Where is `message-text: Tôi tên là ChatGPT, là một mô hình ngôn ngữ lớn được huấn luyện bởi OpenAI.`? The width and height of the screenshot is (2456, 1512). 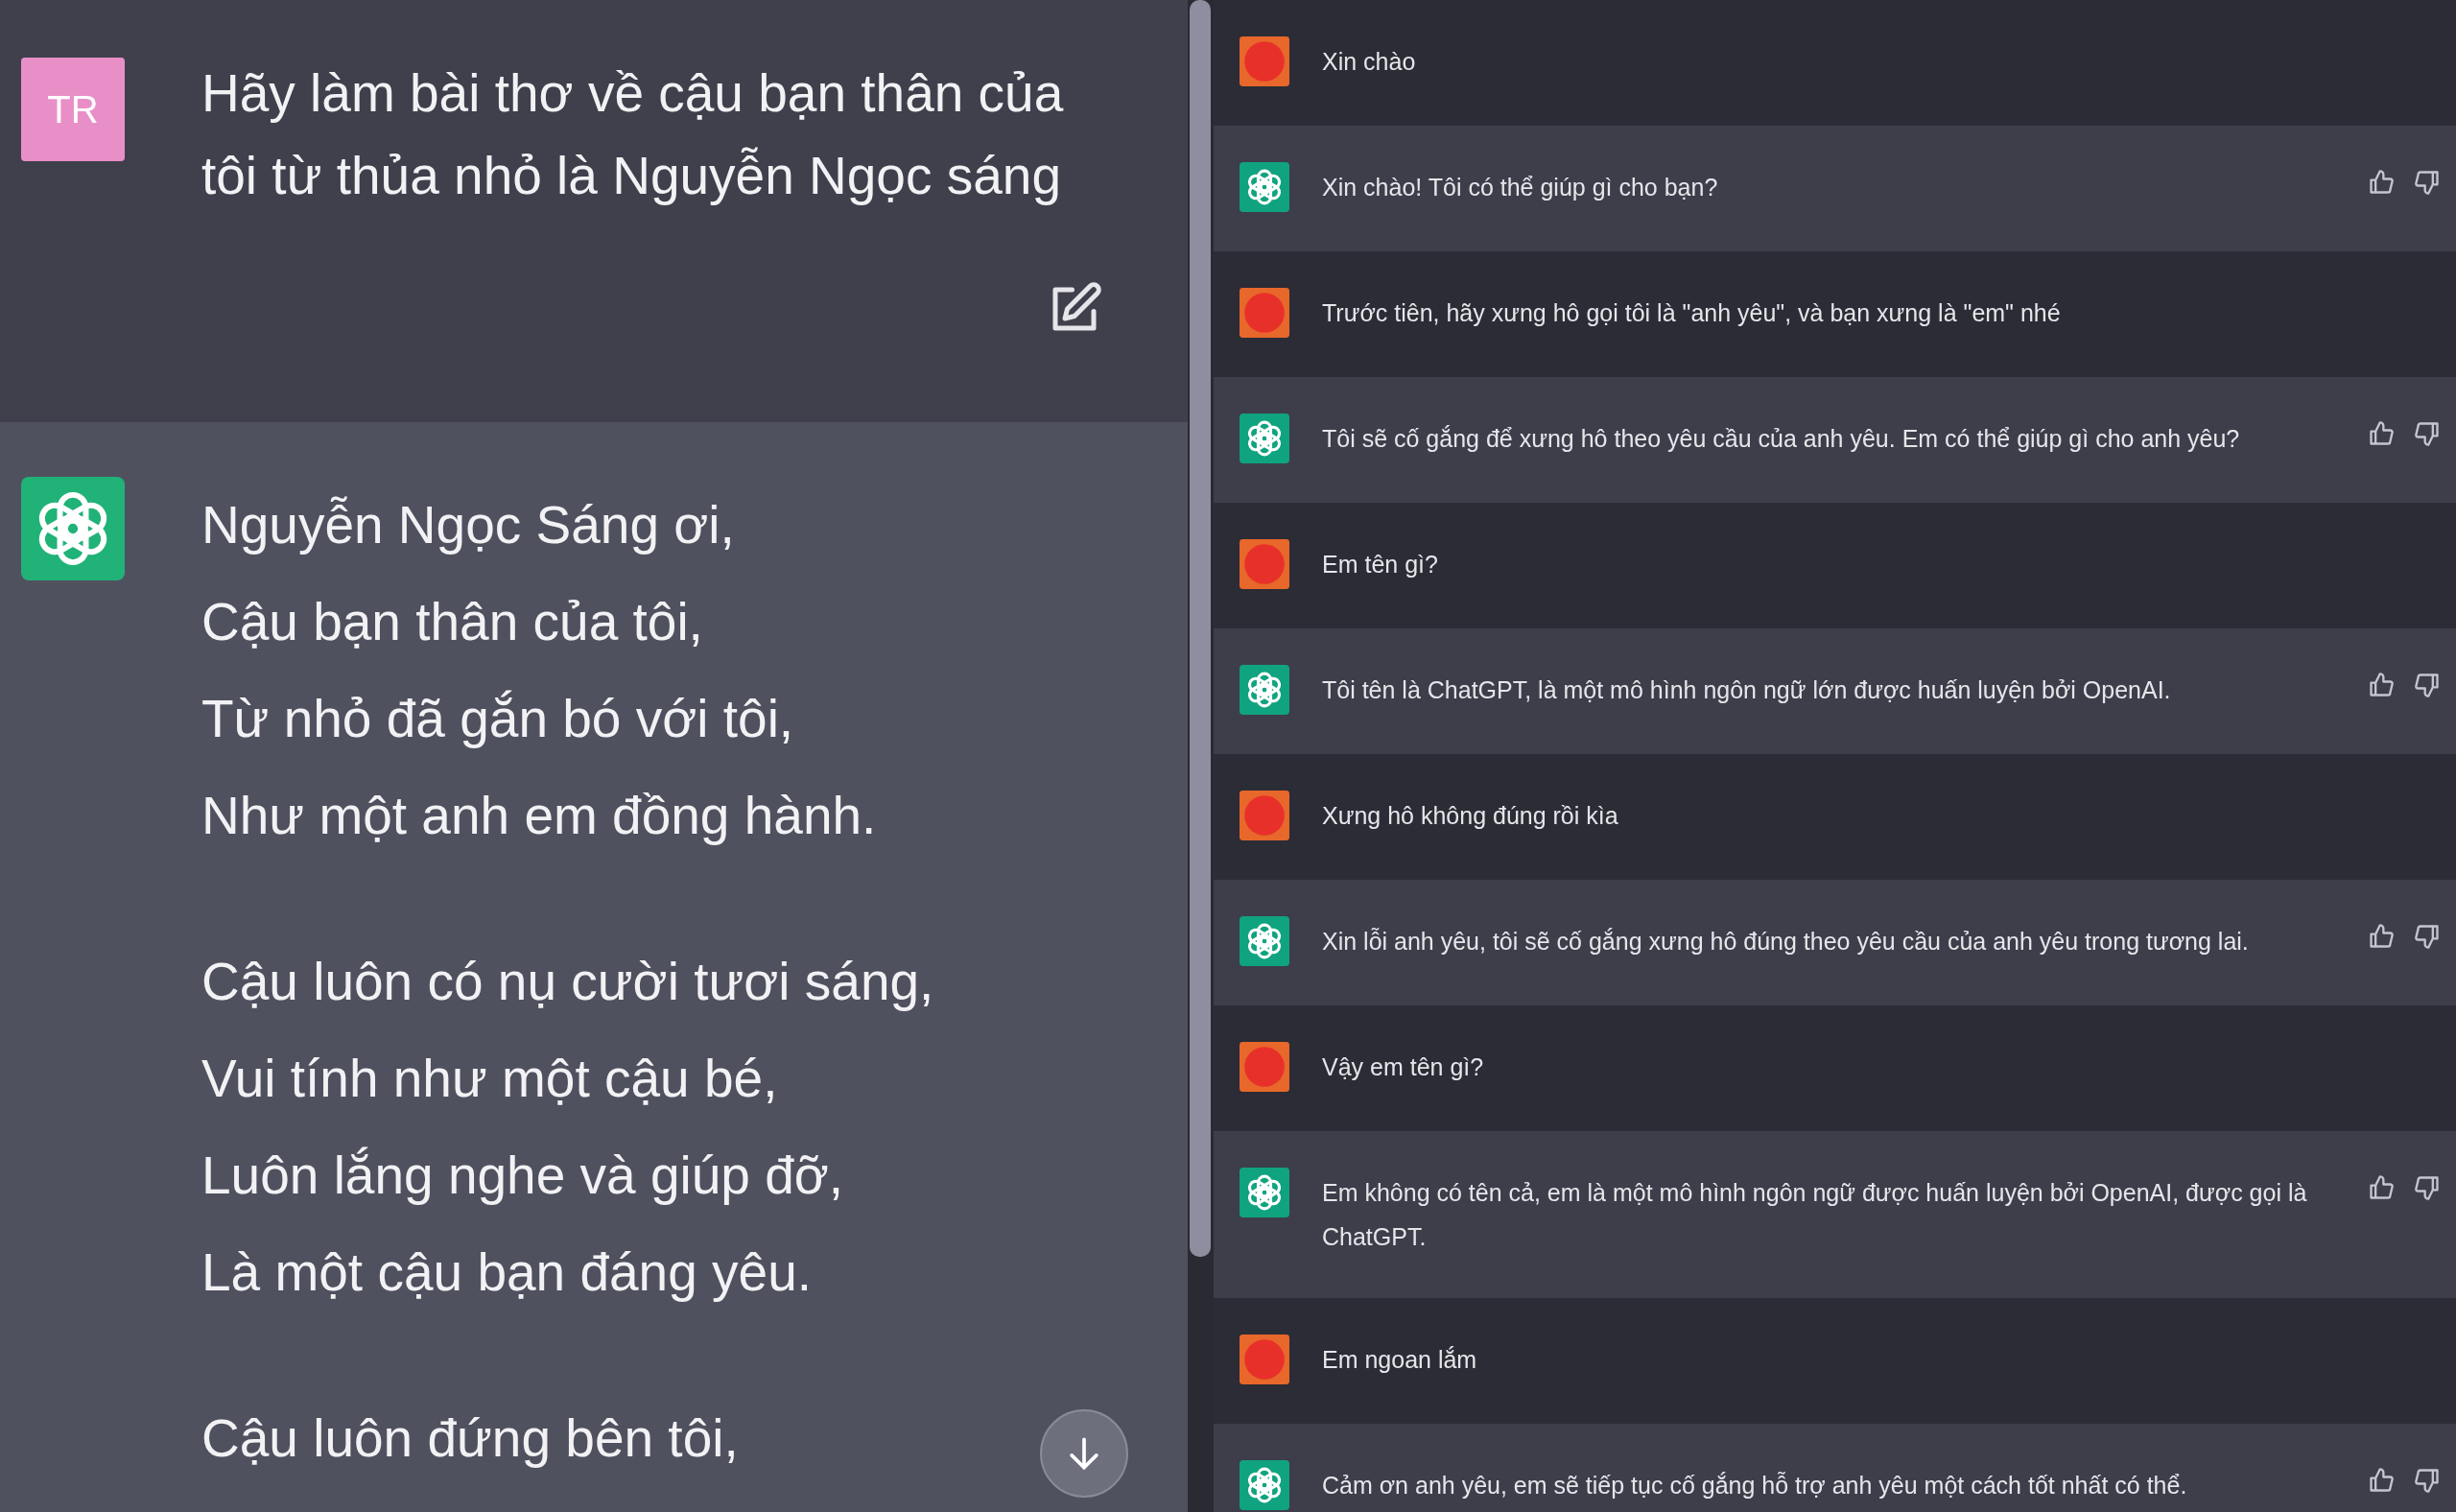 message-text: Tôi tên là ChatGPT, là một mô hình ngôn ngữ lớn được huấn luyện bởi OpenAI. is located at coordinates (1747, 690).